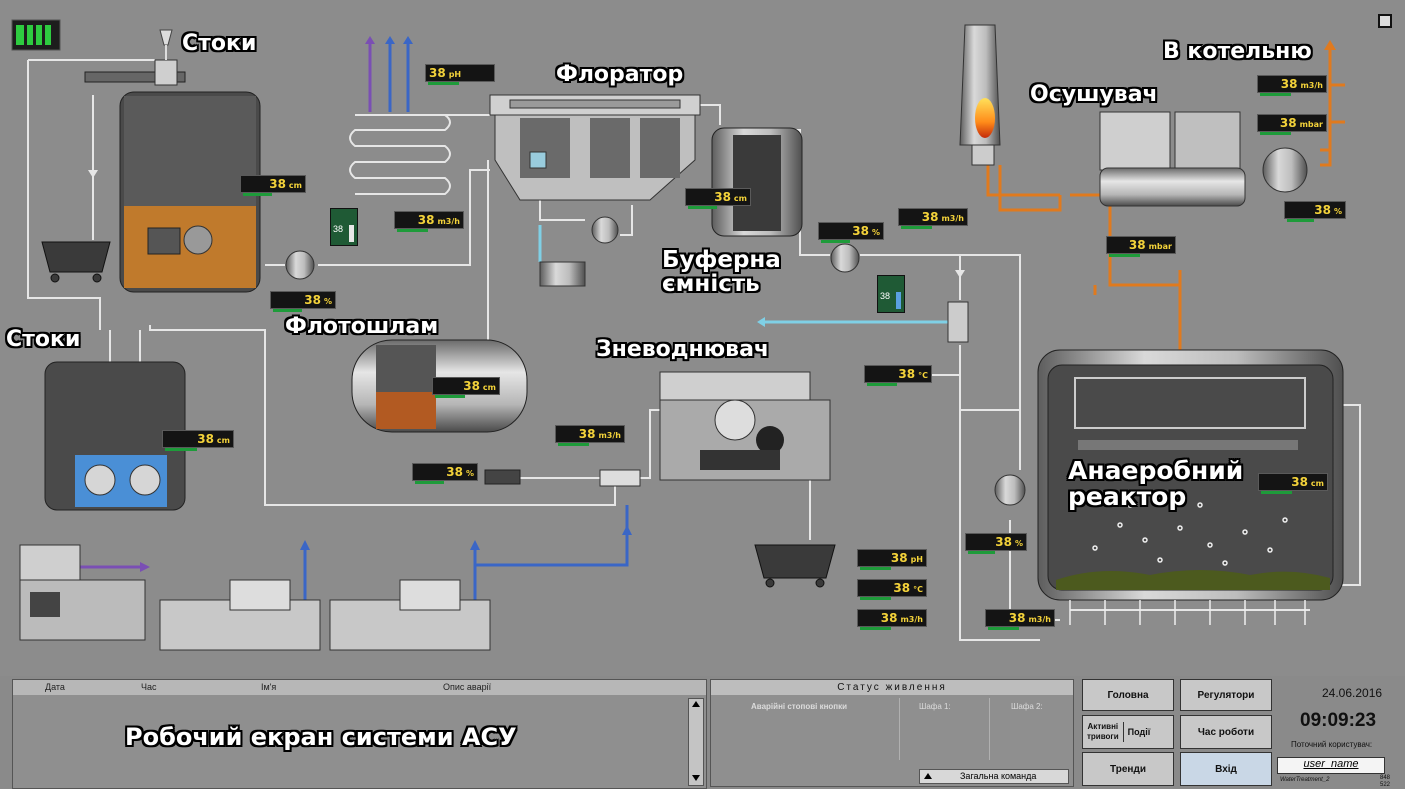 Image resolution: width=1405 pixels, height=789 pixels. What do you see at coordinates (620, 74) in the screenshot?
I see `label-florator: Флоратор` at bounding box center [620, 74].